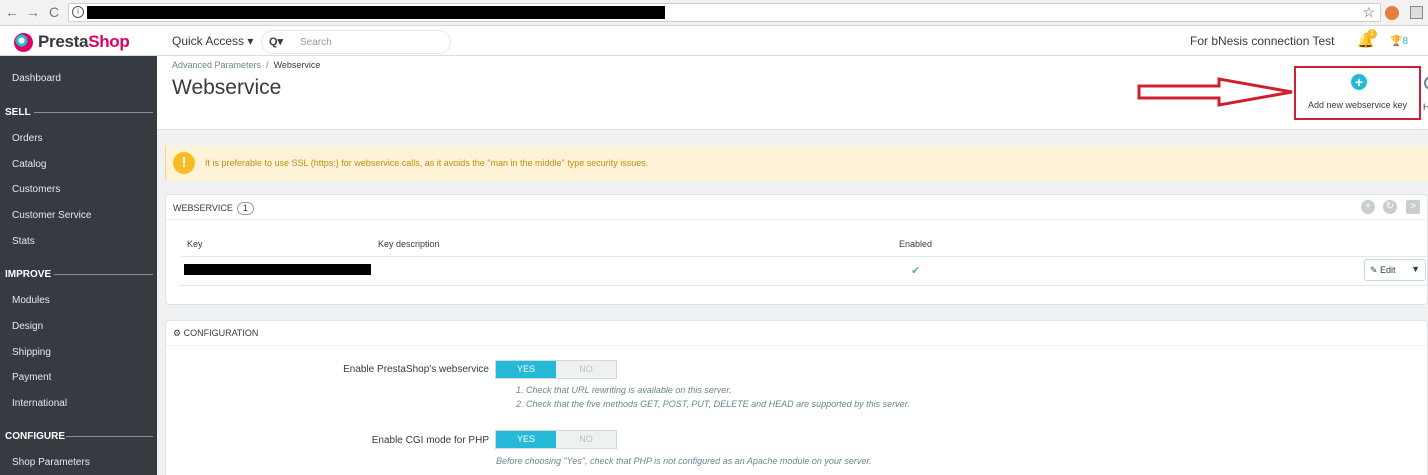  I want to click on column-enabled: Enabled, so click(916, 244).